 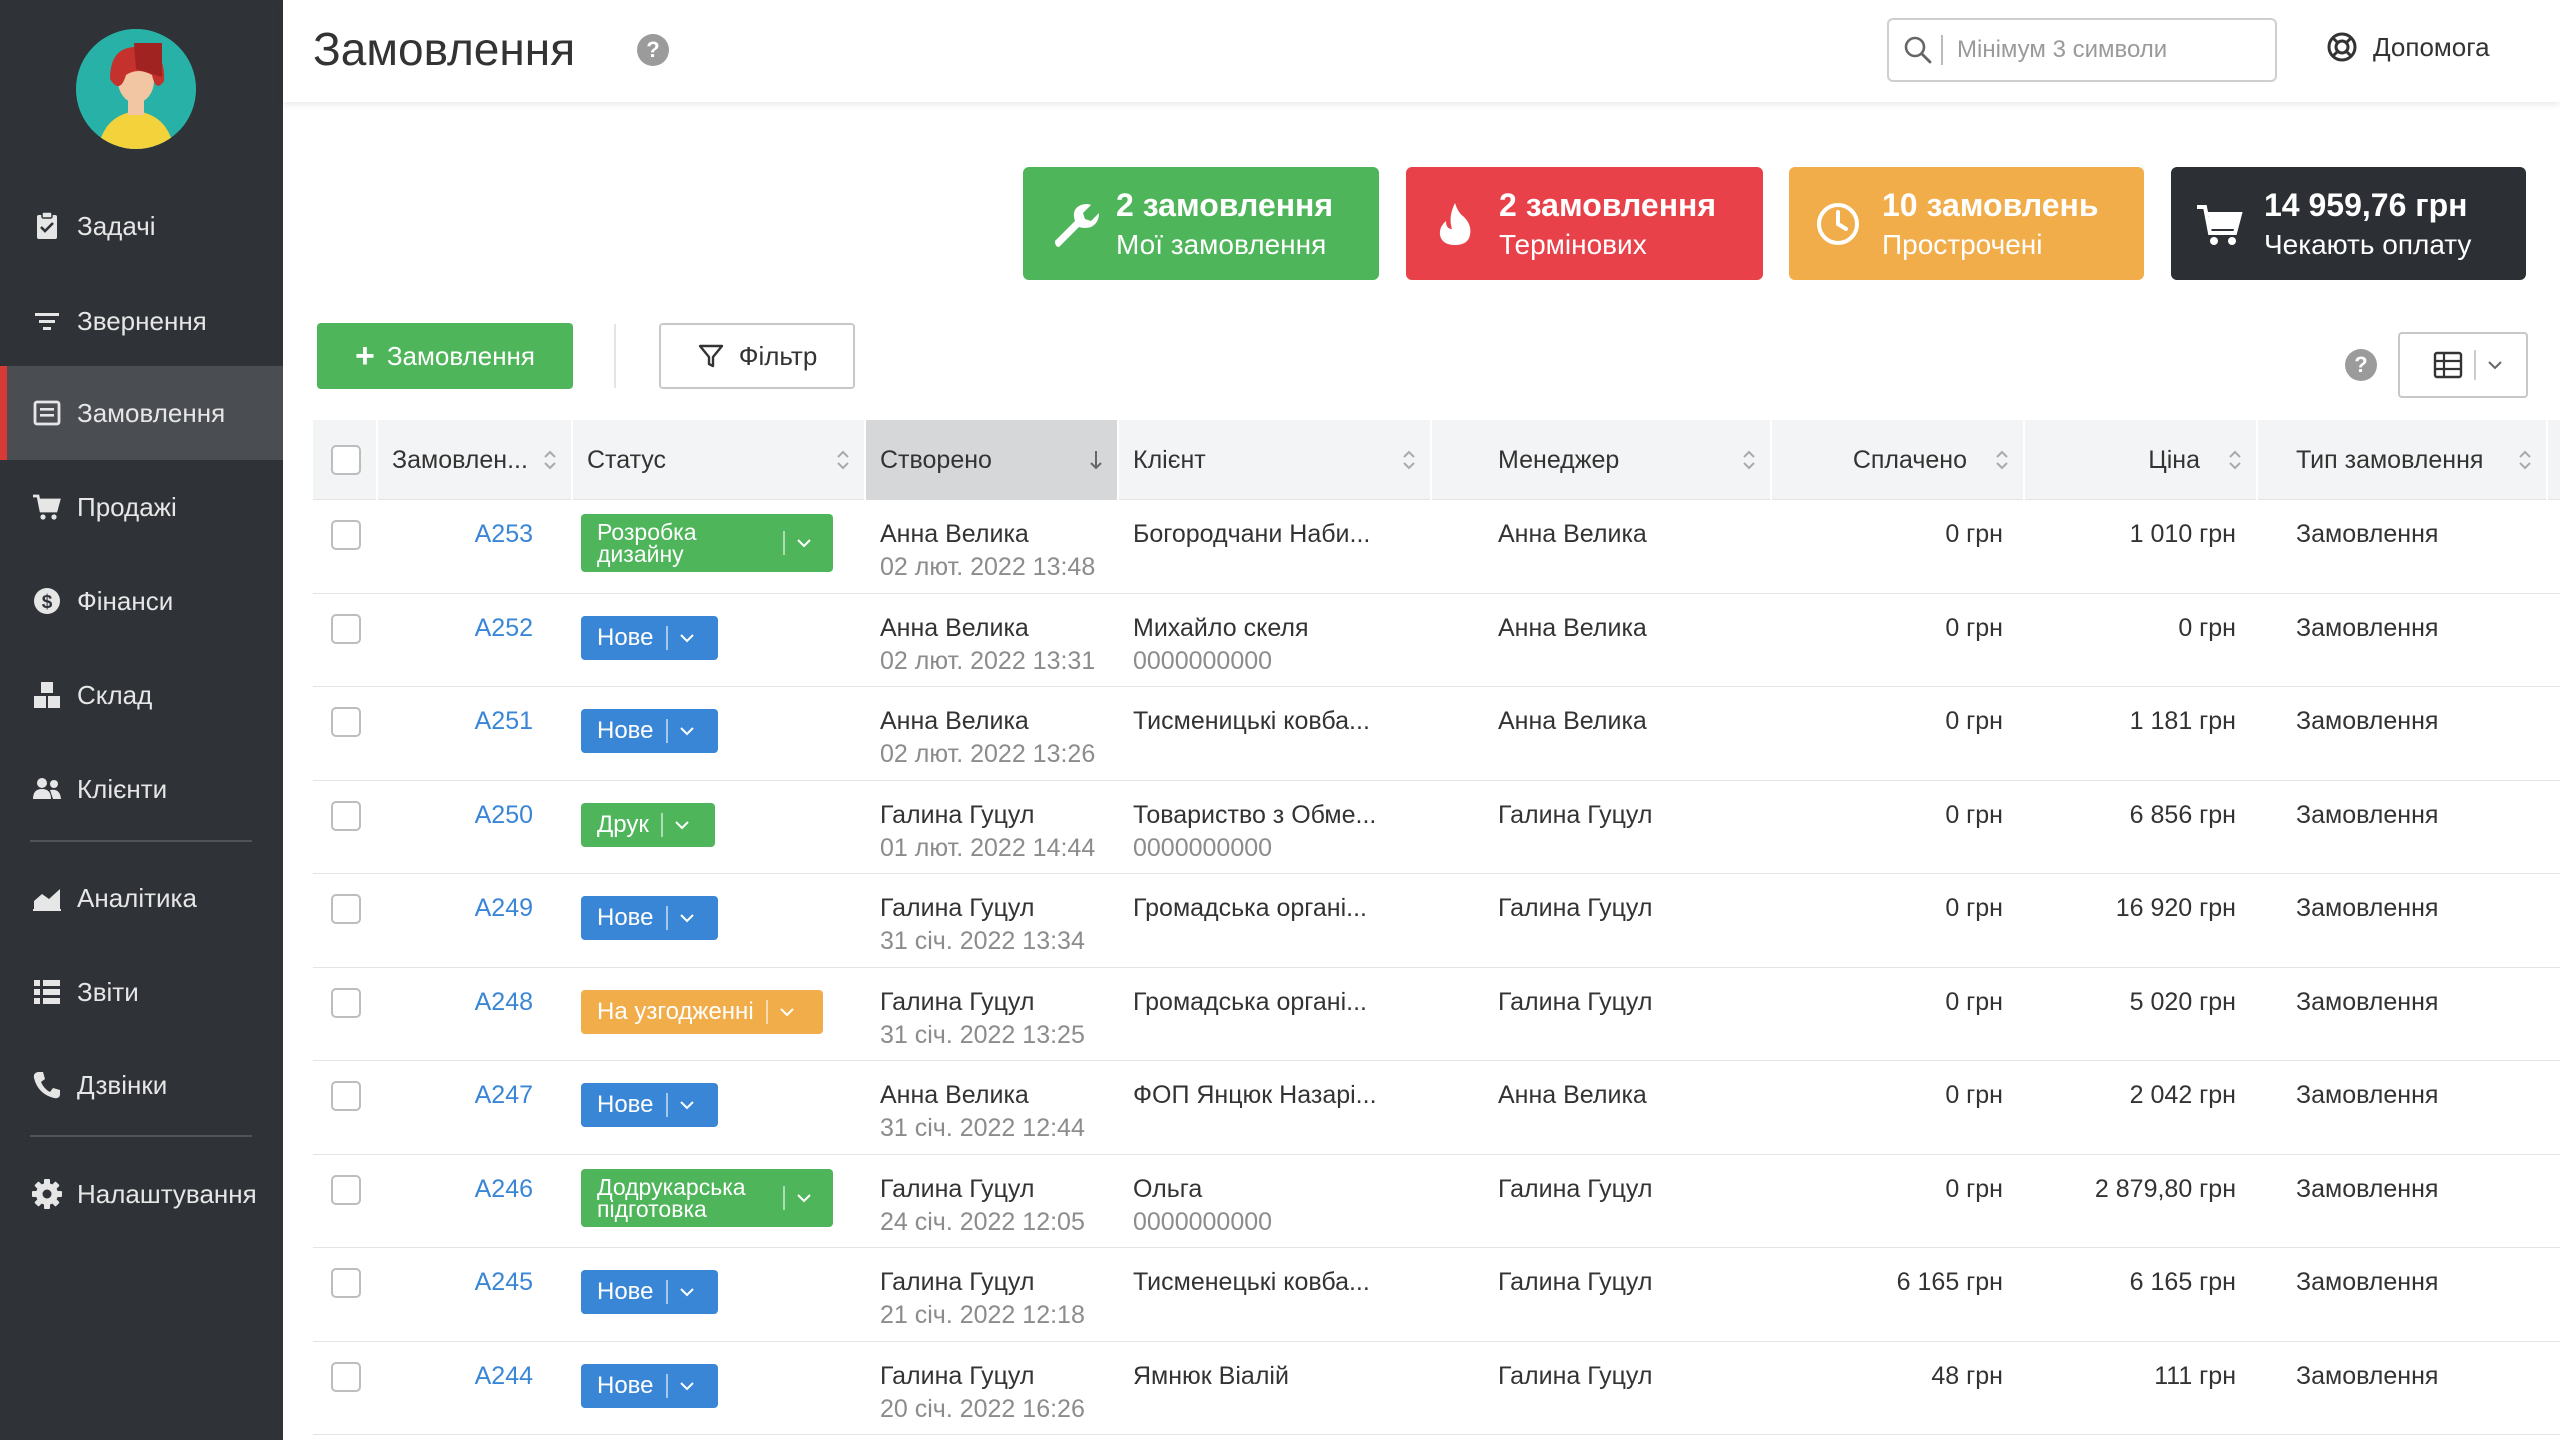 I want to click on client-phone: 0000000000, so click(x=1203, y=660).